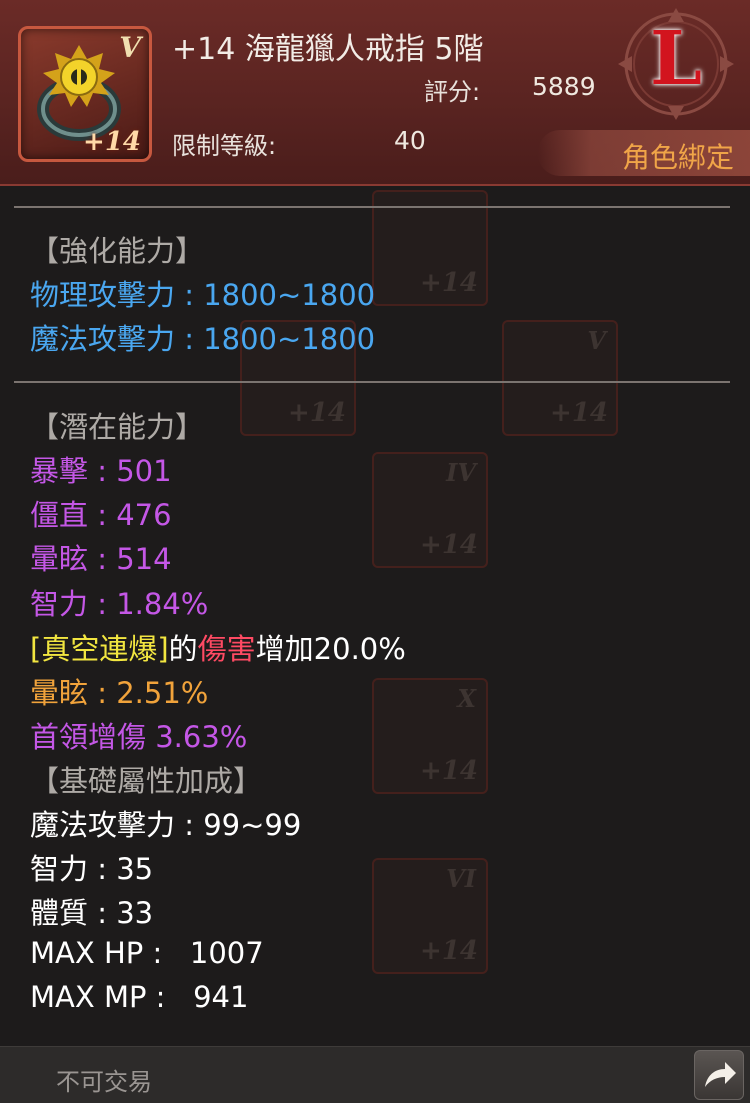 Image resolution: width=750 pixels, height=1103 pixels. I want to click on background-slot: IV +14, so click(430, 510).